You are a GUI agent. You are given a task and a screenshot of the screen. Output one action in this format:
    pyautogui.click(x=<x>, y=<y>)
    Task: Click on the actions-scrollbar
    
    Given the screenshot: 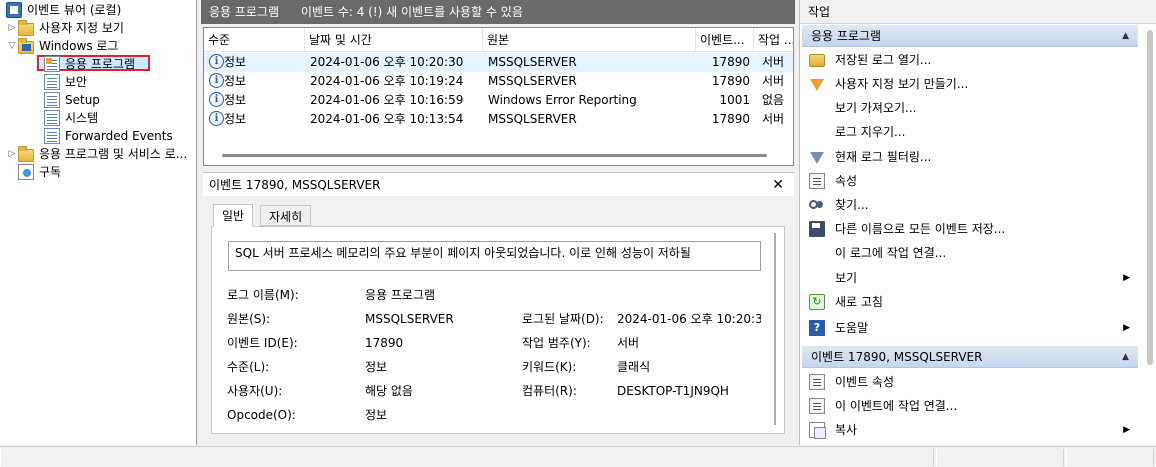 What is the action you would take?
    pyautogui.click(x=1150, y=197)
    